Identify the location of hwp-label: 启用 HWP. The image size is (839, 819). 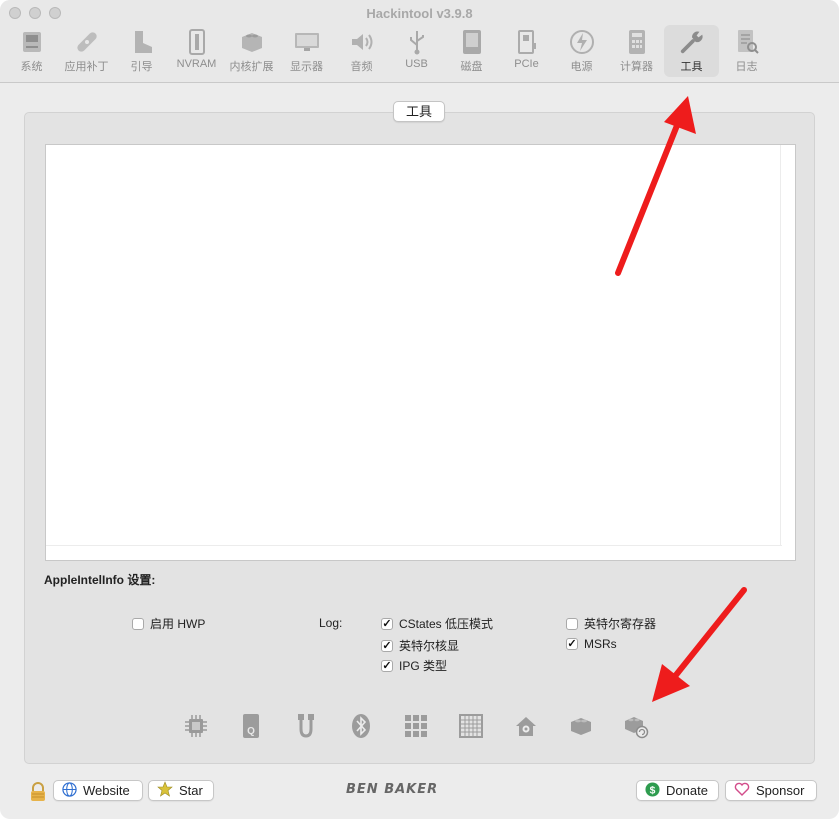
(178, 624).